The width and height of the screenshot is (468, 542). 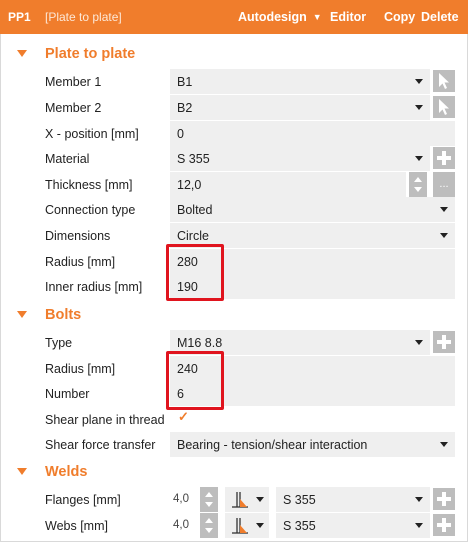 What do you see at coordinates (288, 184) in the screenshot?
I see `thickness-input: 12,0` at bounding box center [288, 184].